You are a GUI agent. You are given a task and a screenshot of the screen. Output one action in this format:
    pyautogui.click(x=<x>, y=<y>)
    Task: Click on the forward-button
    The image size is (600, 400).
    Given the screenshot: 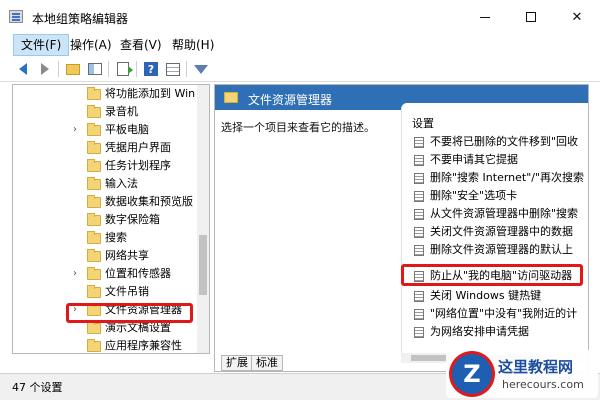 What is the action you would take?
    pyautogui.click(x=45, y=69)
    